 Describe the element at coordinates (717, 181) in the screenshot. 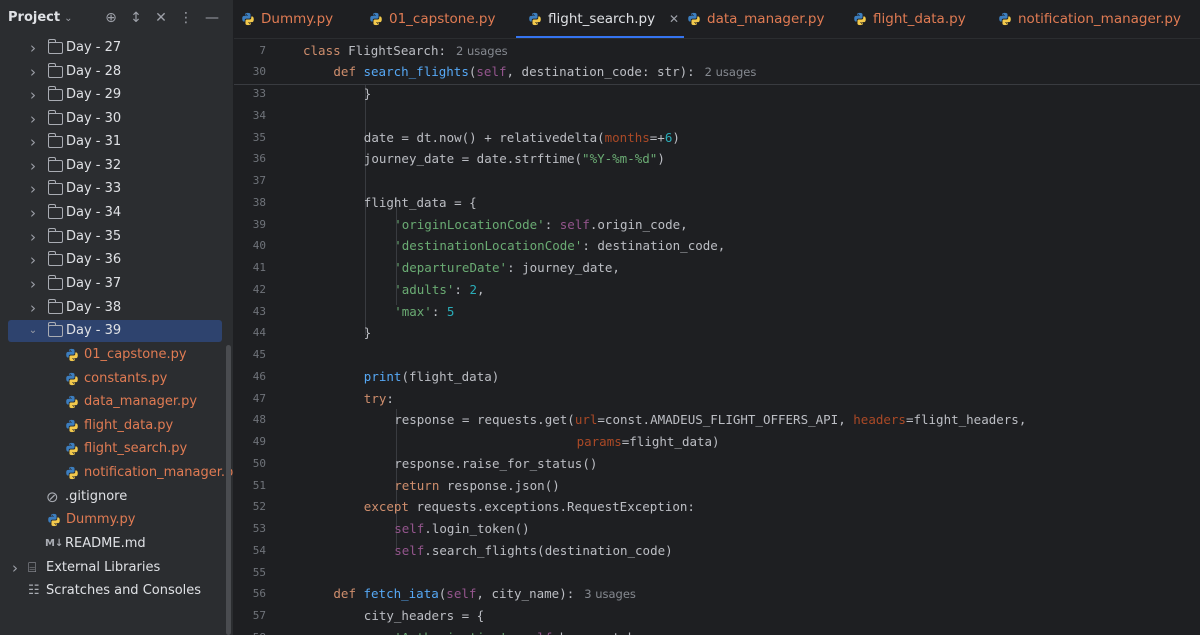

I see `code-line: 37` at that location.